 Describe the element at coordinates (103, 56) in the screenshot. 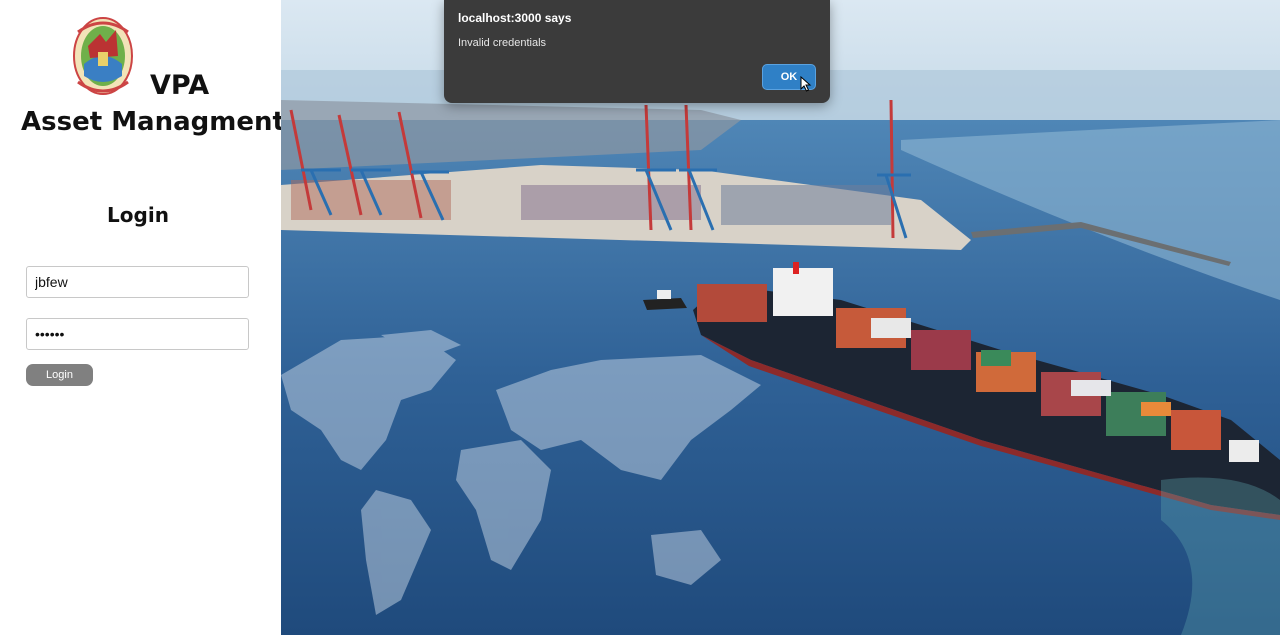

I see `vpa-emblem-icon` at that location.